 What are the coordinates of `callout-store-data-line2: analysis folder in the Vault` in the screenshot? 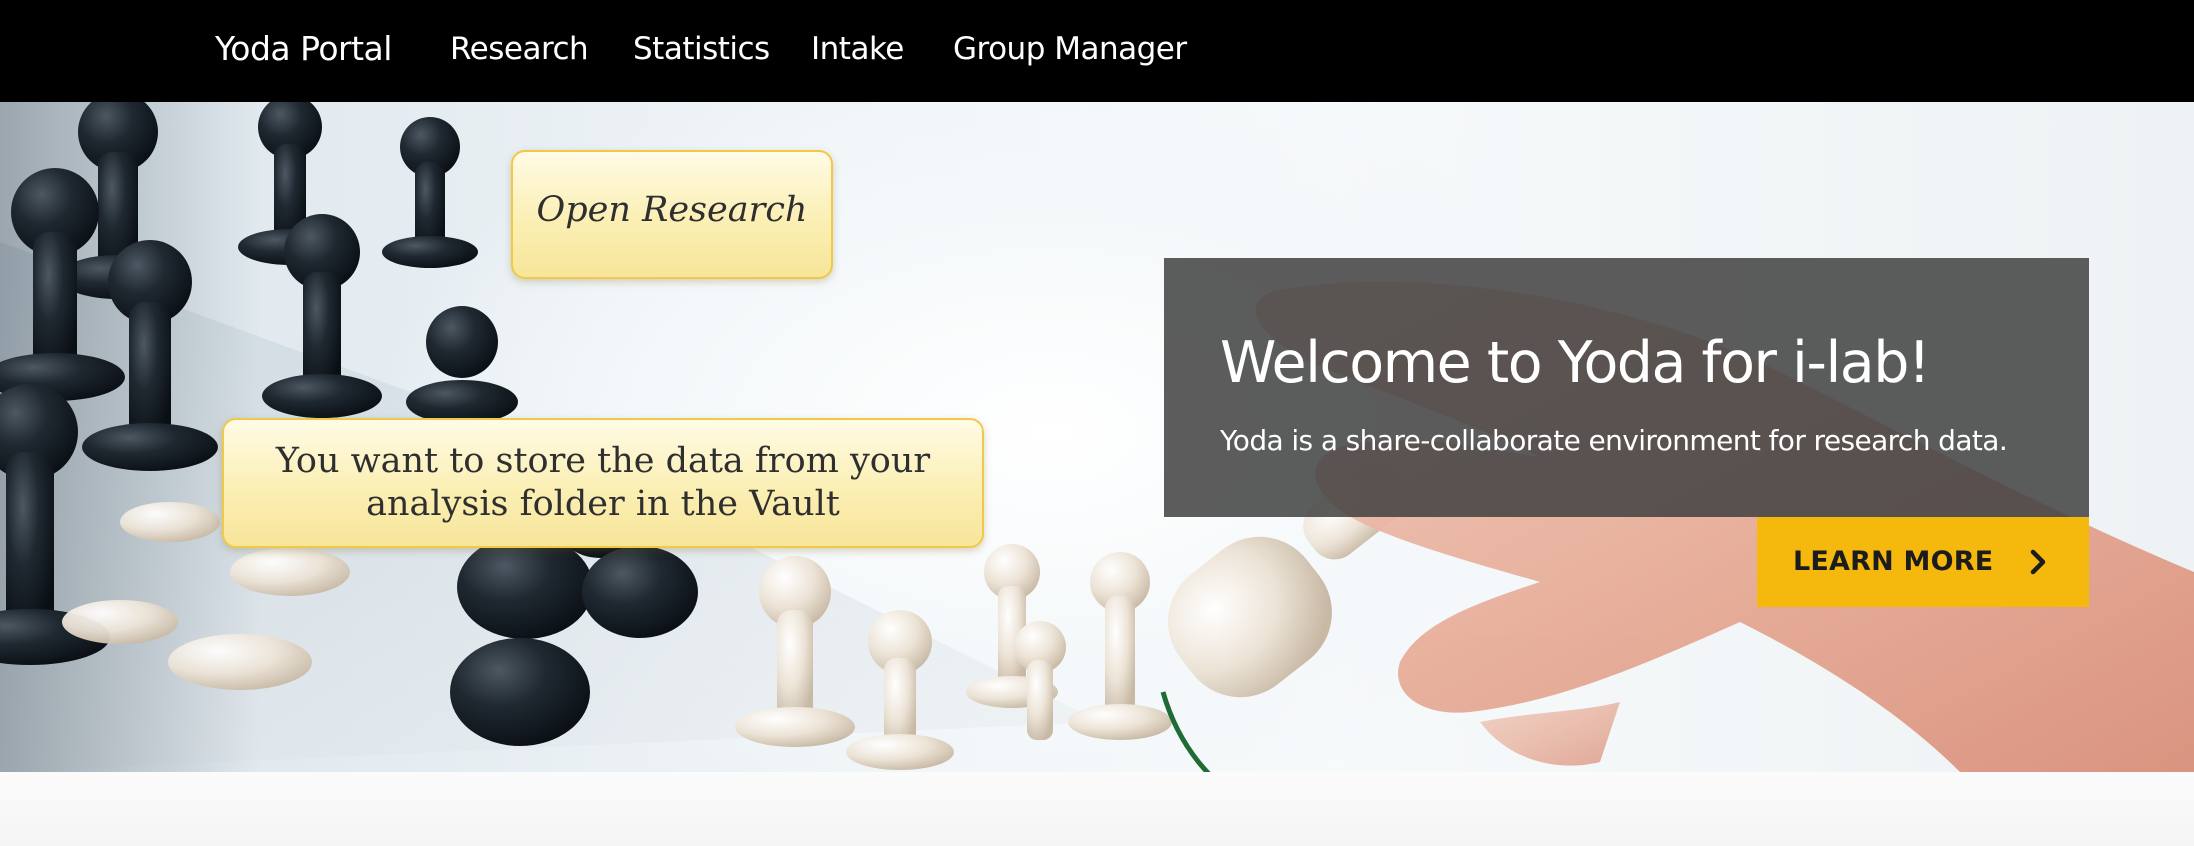 It's located at (603, 504).